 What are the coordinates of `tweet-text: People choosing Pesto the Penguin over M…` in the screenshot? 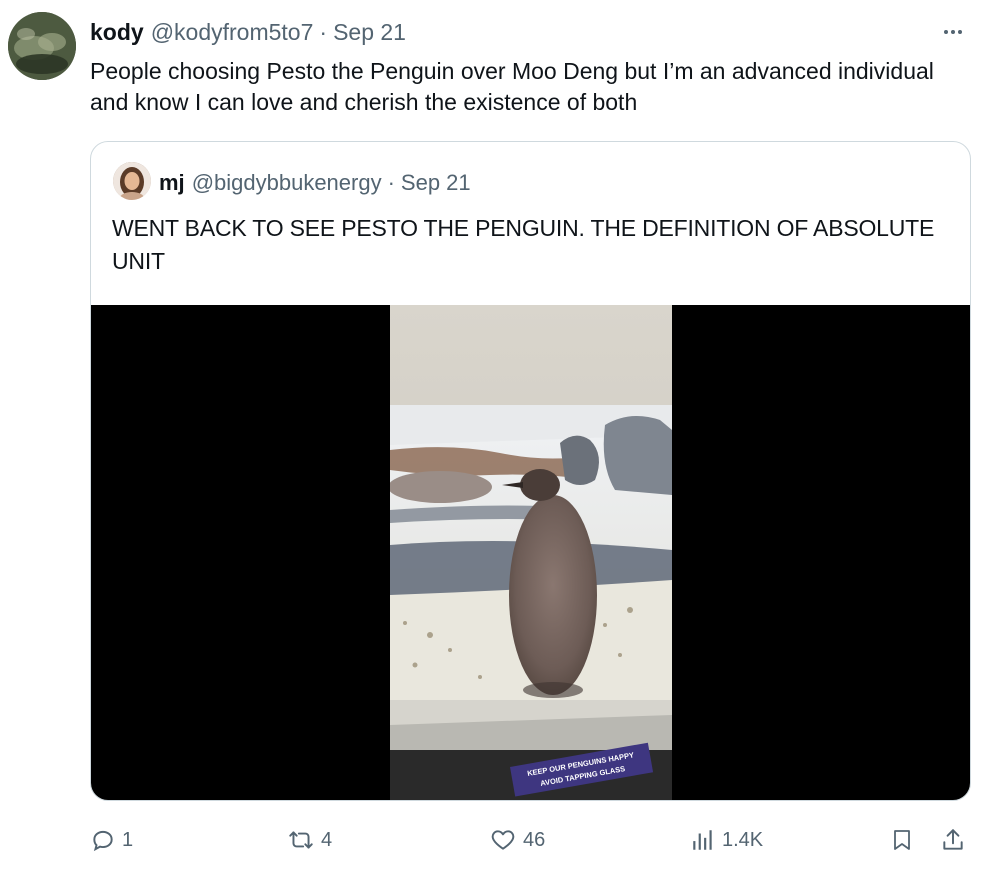 It's located at (512, 86).